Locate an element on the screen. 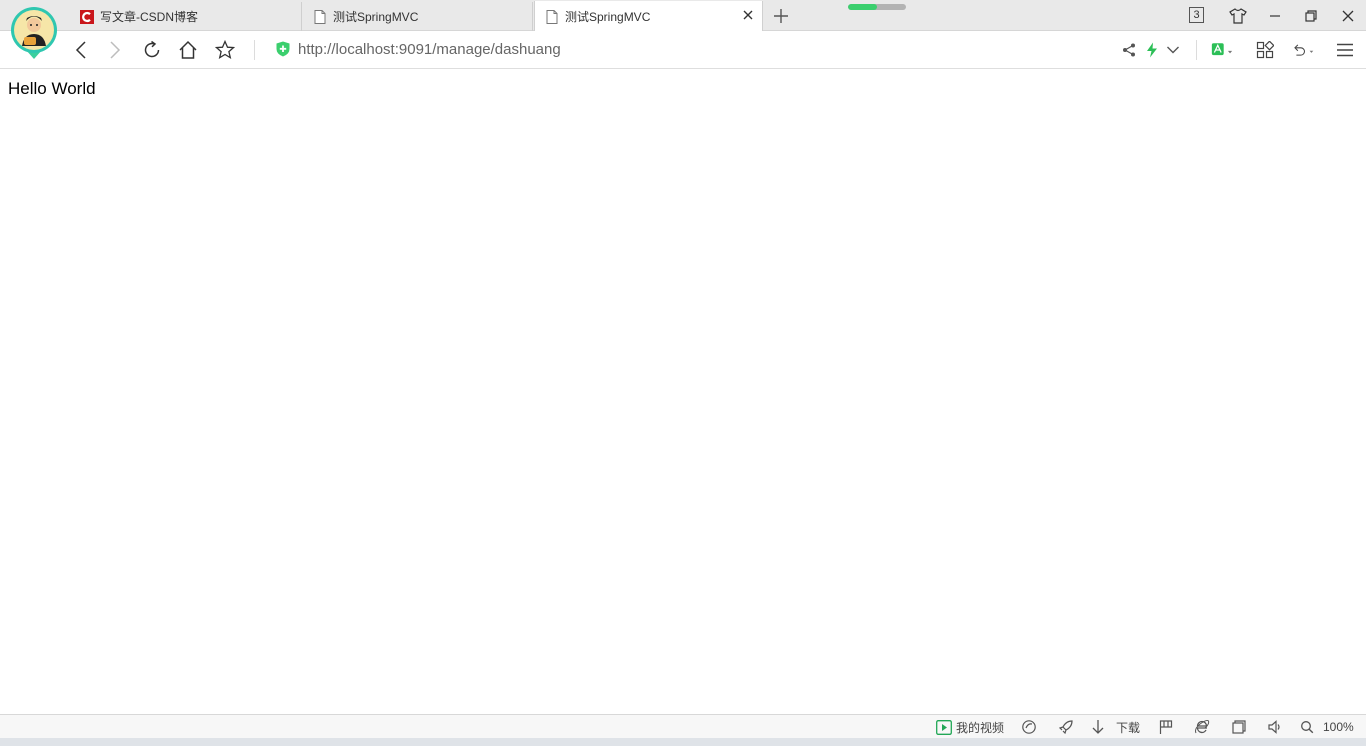  close-tab-icon is located at coordinates (748, 15).